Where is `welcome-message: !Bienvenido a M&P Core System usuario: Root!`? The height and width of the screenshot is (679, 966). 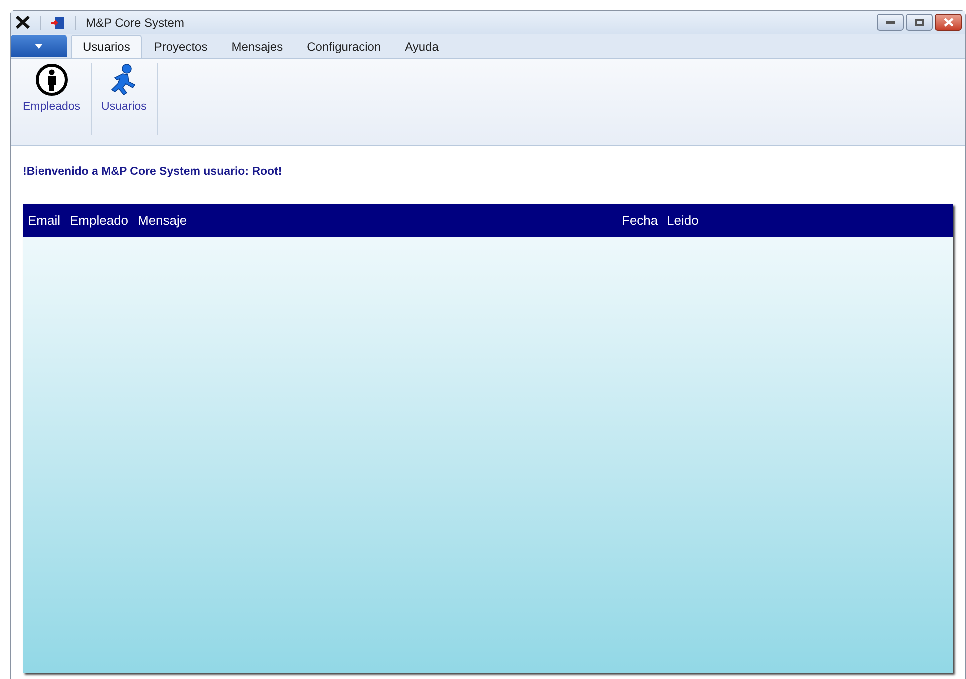
welcome-message: !Bienvenido a M&P Core System usuario: Root! is located at coordinates (153, 172).